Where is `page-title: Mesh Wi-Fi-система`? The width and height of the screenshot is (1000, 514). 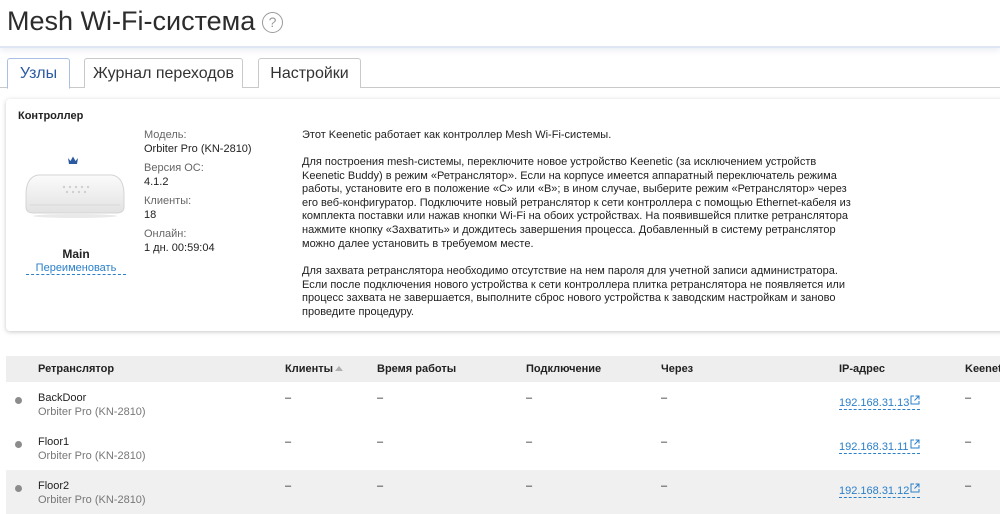 page-title: Mesh Wi-Fi-система is located at coordinates (131, 21).